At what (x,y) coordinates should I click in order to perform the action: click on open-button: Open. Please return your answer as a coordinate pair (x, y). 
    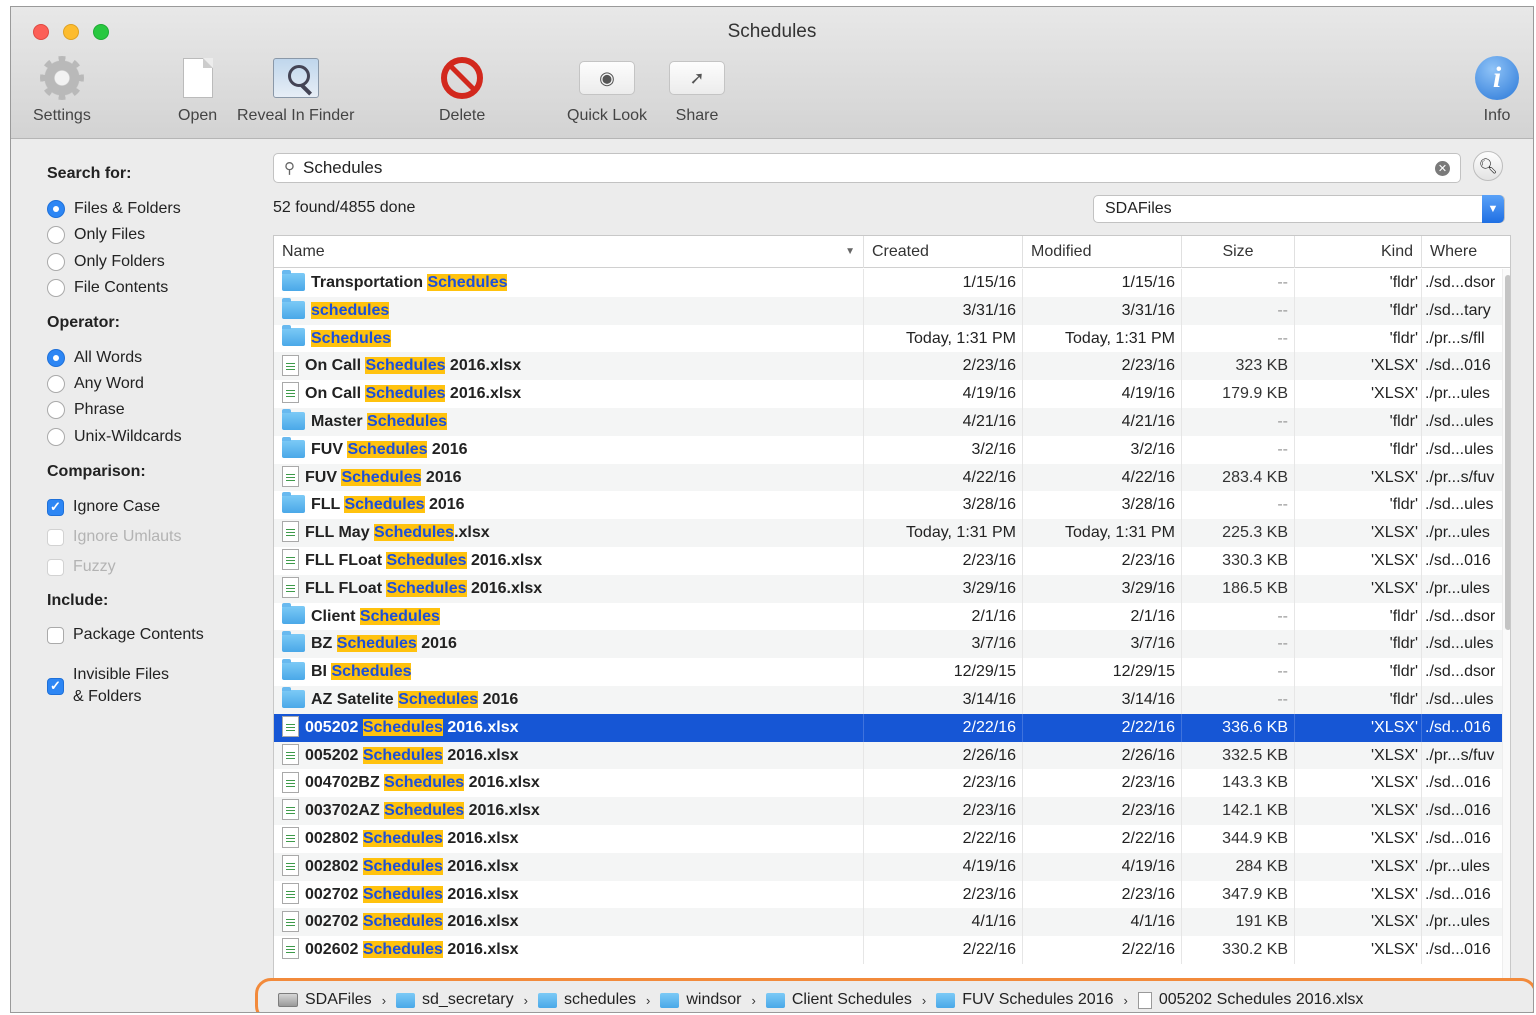
    Looking at the image, I should click on (197, 89).